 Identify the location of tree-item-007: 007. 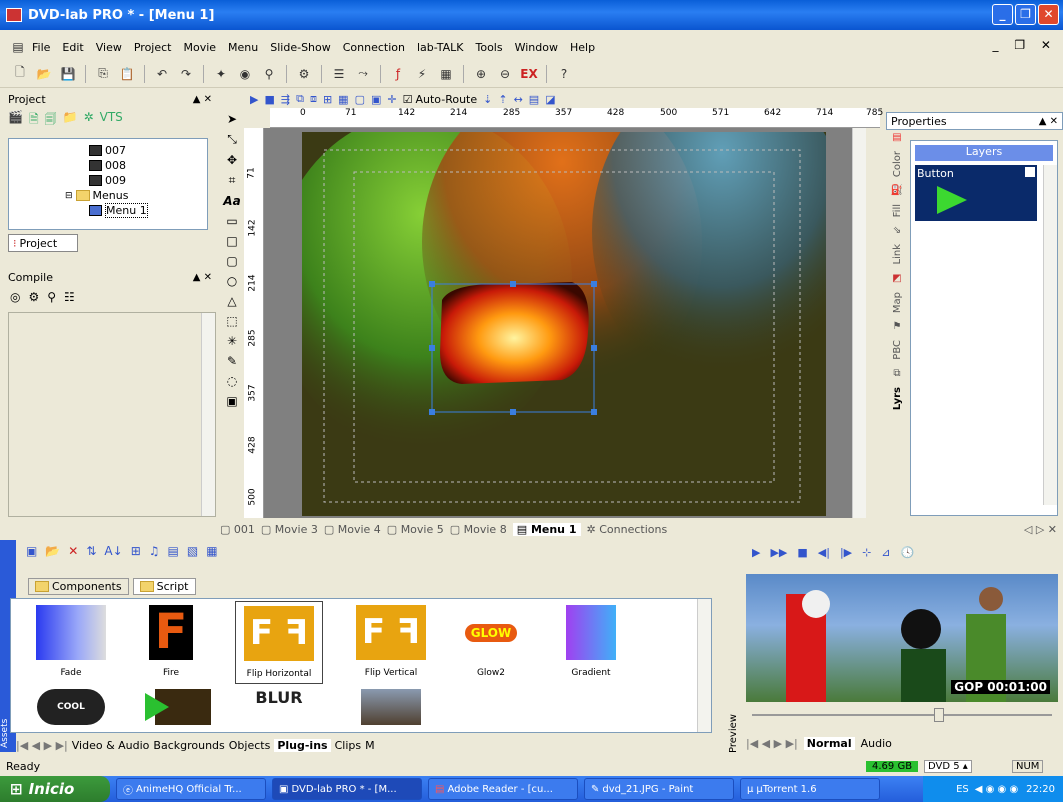
(148, 150).